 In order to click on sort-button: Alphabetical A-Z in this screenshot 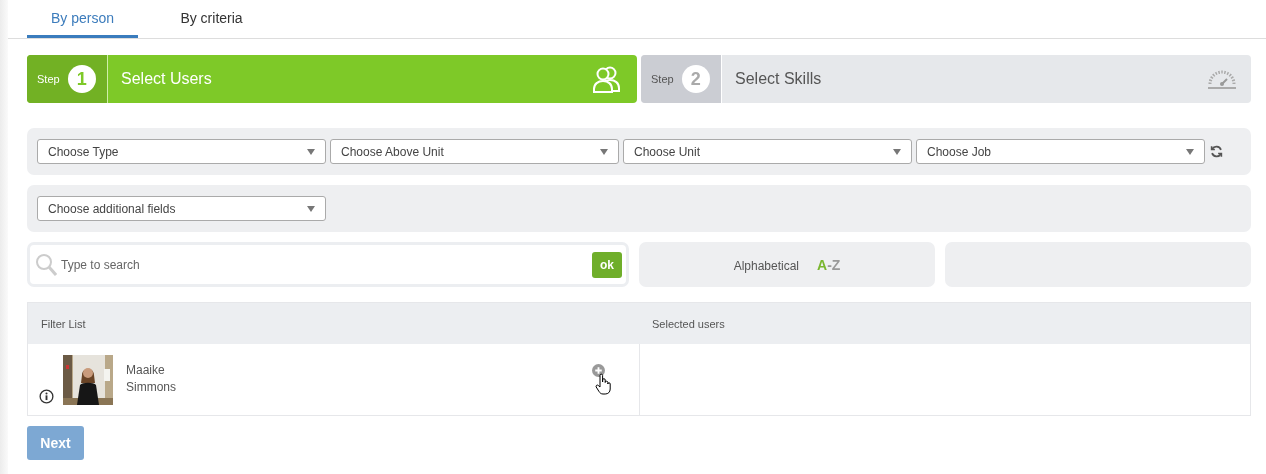, I will do `click(787, 264)`.